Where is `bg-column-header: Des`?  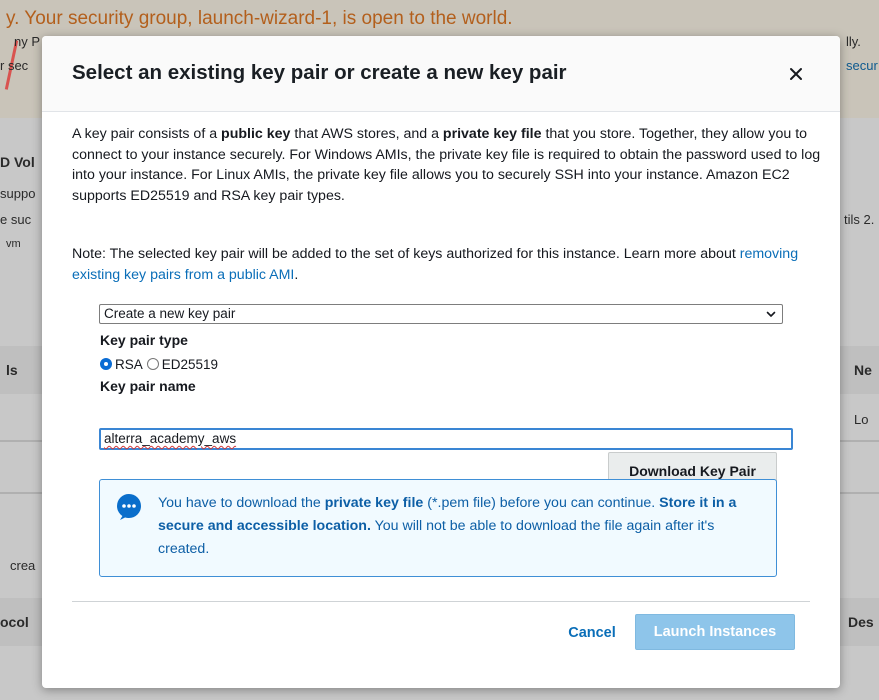
bg-column-header: Des is located at coordinates (861, 622).